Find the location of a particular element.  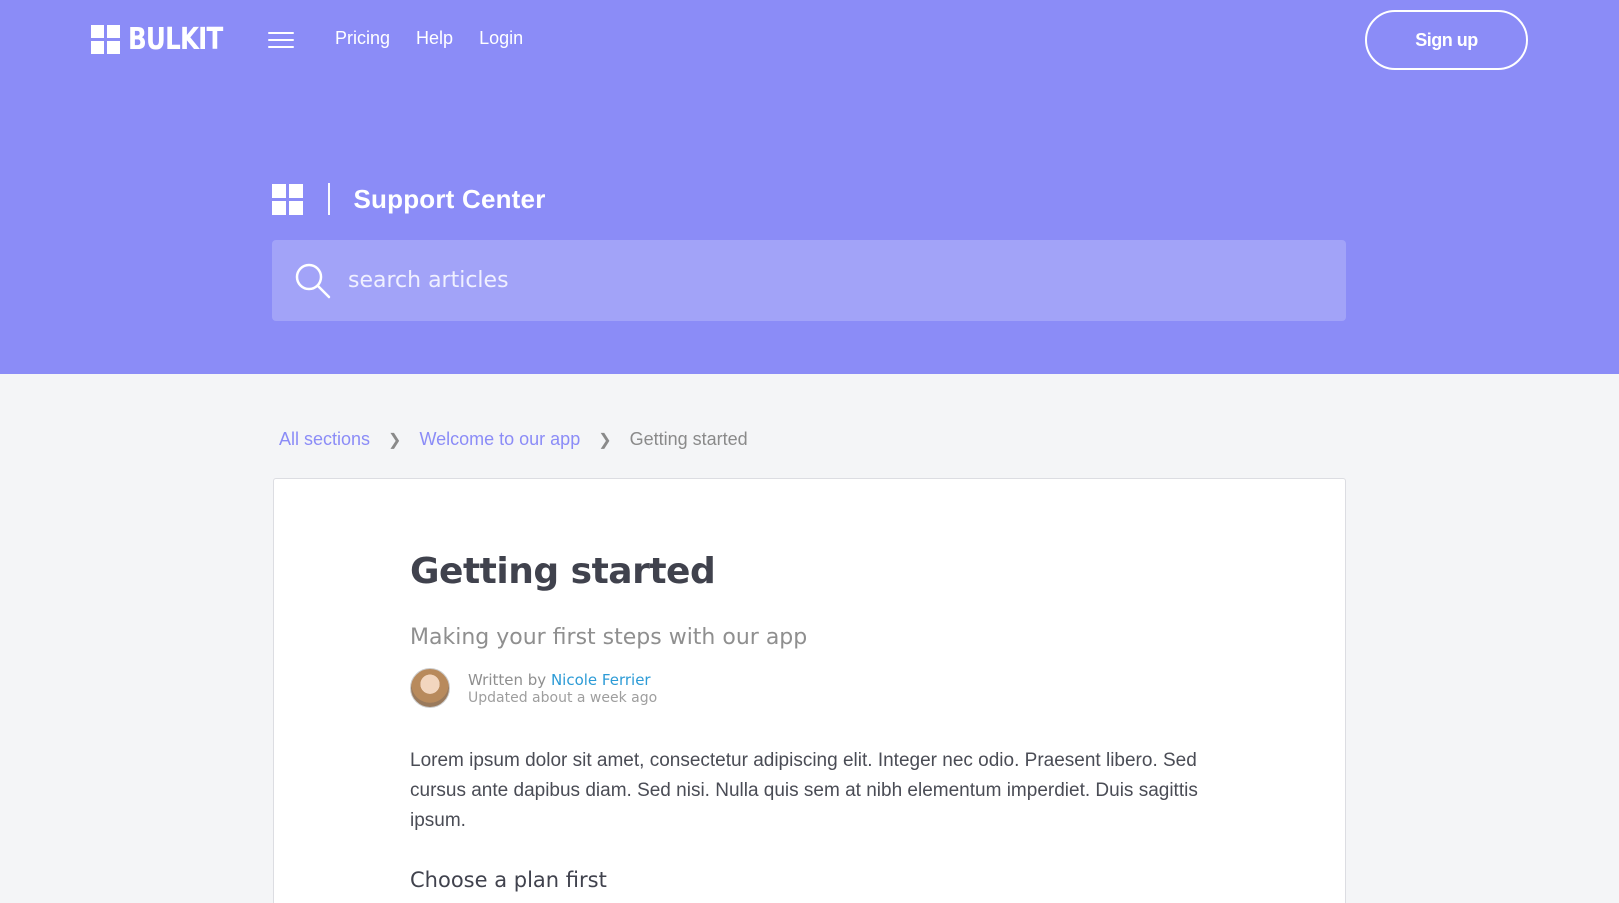

logo-grid-icon is located at coordinates (105, 39).